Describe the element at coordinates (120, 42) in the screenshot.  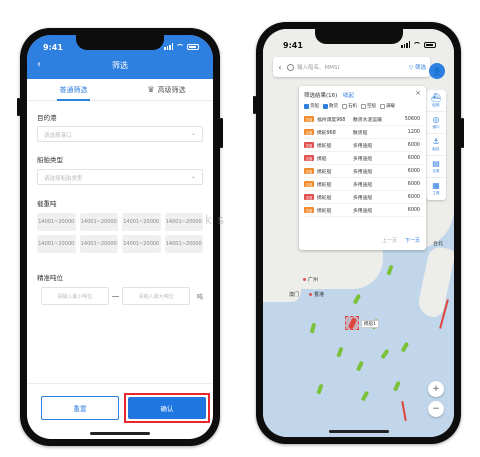
I see `notch` at that location.